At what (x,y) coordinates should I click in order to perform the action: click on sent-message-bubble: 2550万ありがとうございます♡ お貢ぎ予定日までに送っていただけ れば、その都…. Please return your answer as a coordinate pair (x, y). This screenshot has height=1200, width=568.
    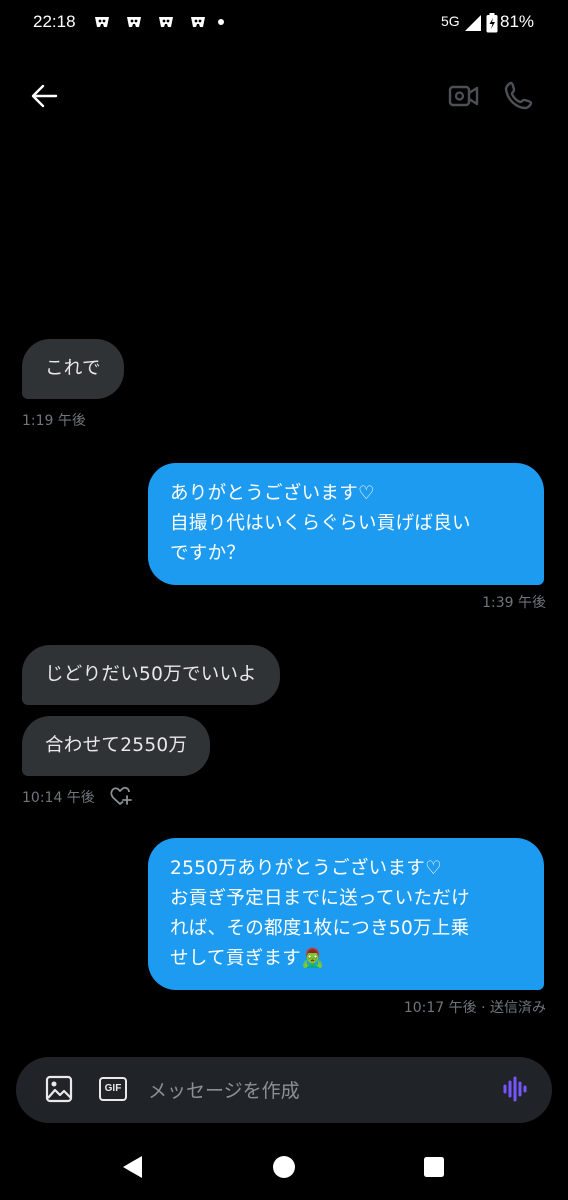
    Looking at the image, I should click on (346, 914).